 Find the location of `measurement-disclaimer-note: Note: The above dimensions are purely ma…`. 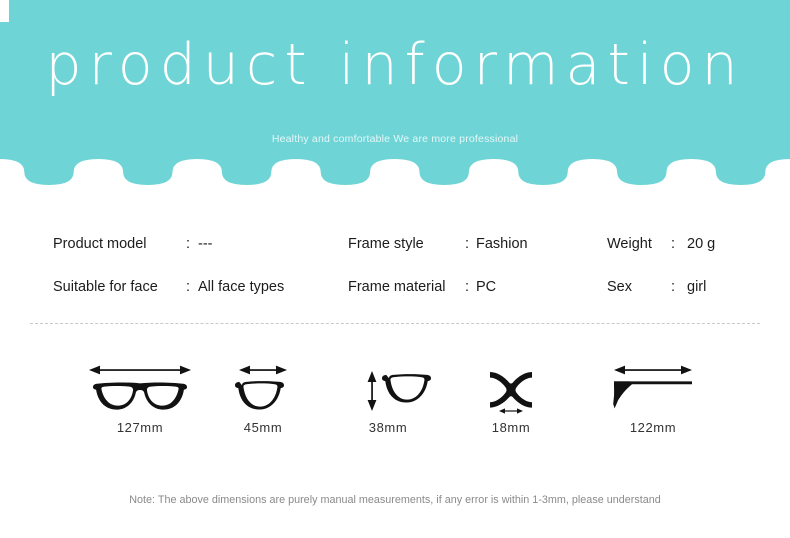

measurement-disclaimer-note: Note: The above dimensions are purely ma… is located at coordinates (395, 500).